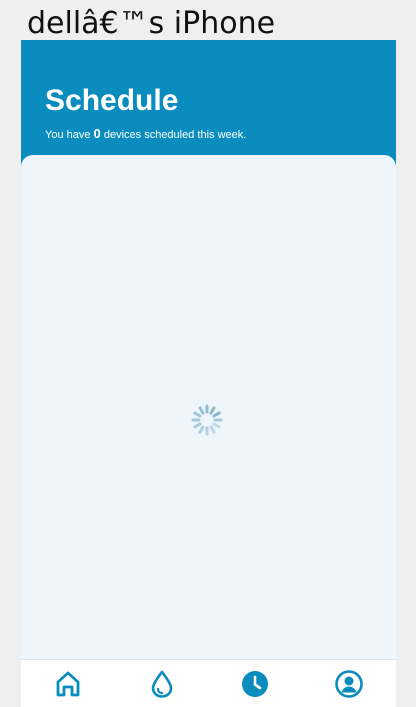 Image resolution: width=416 pixels, height=707 pixels. What do you see at coordinates (151, 23) in the screenshot?
I see `device-name: dellâ€™s iPhone` at bounding box center [151, 23].